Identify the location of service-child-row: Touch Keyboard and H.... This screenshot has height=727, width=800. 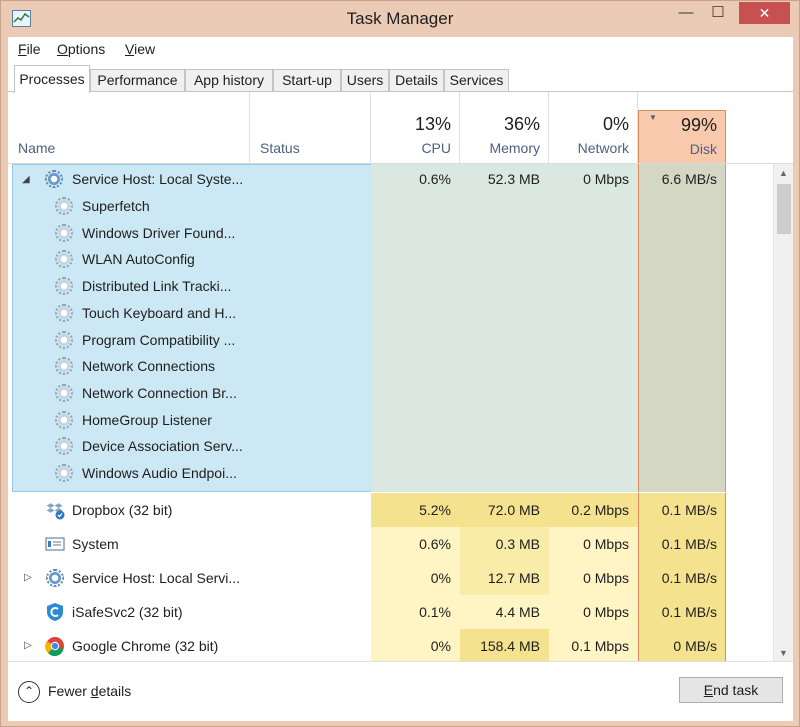
(390, 313).